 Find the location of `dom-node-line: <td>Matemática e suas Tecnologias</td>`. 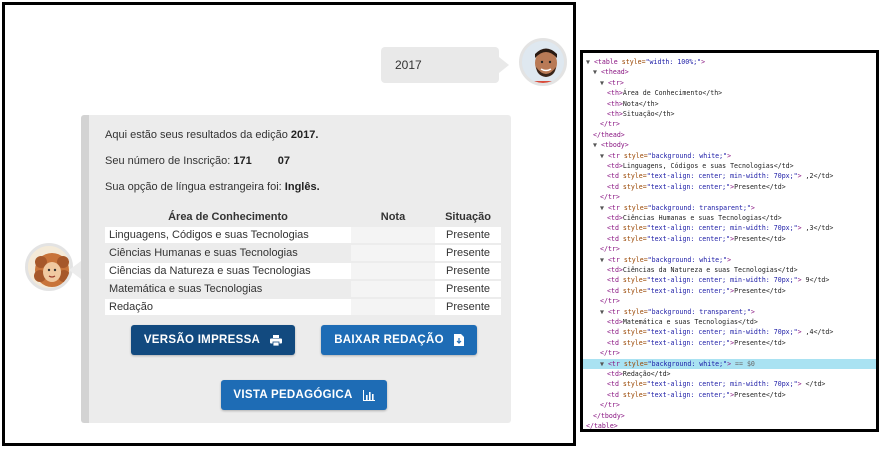

dom-node-line: <td>Matemática e suas Tecnologias</td> is located at coordinates (729, 322).